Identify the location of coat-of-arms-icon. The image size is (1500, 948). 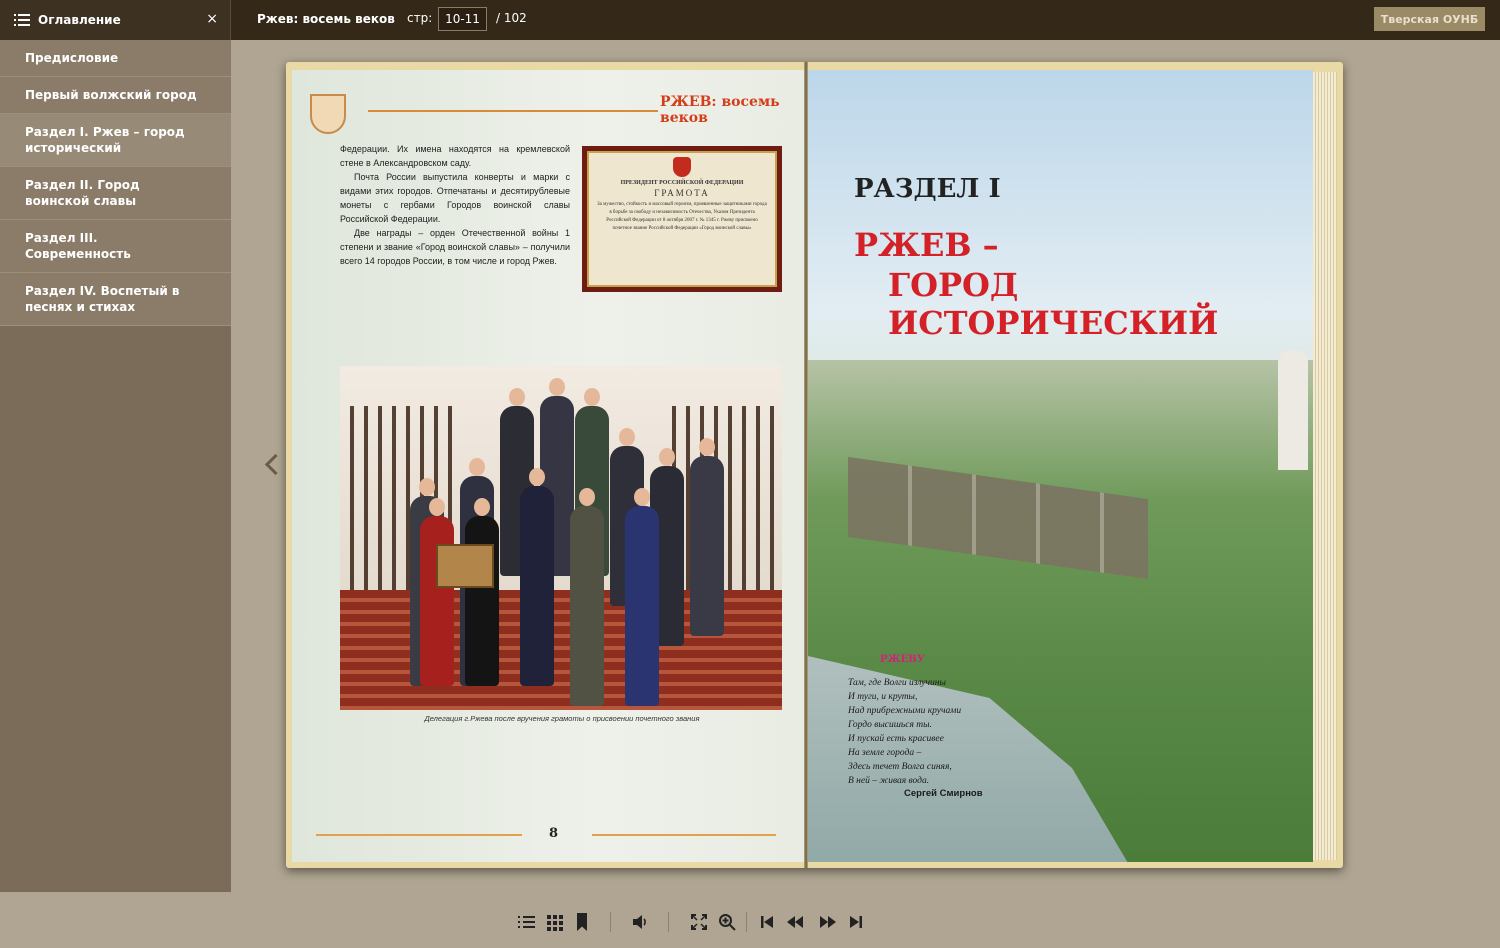
(328, 114).